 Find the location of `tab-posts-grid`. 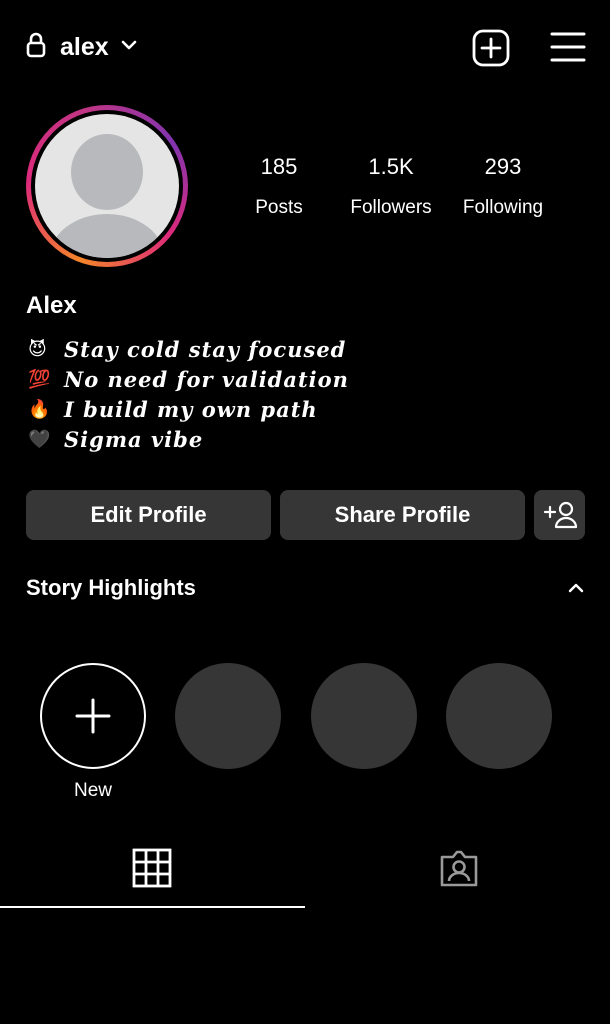

tab-posts-grid is located at coordinates (152, 873).